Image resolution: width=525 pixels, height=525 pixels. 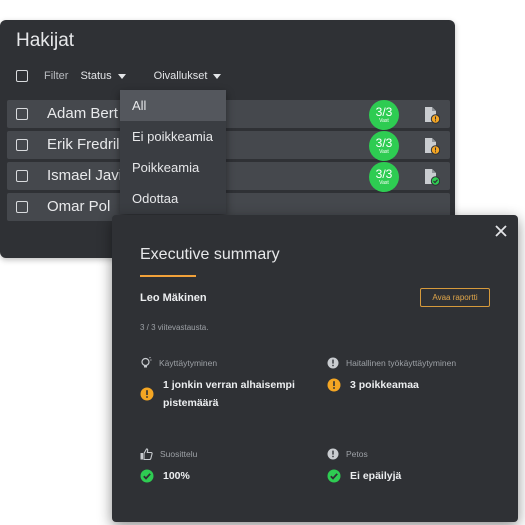 What do you see at coordinates (83, 144) in the screenshot?
I see `applicant-name: Erik Fredril` at bounding box center [83, 144].